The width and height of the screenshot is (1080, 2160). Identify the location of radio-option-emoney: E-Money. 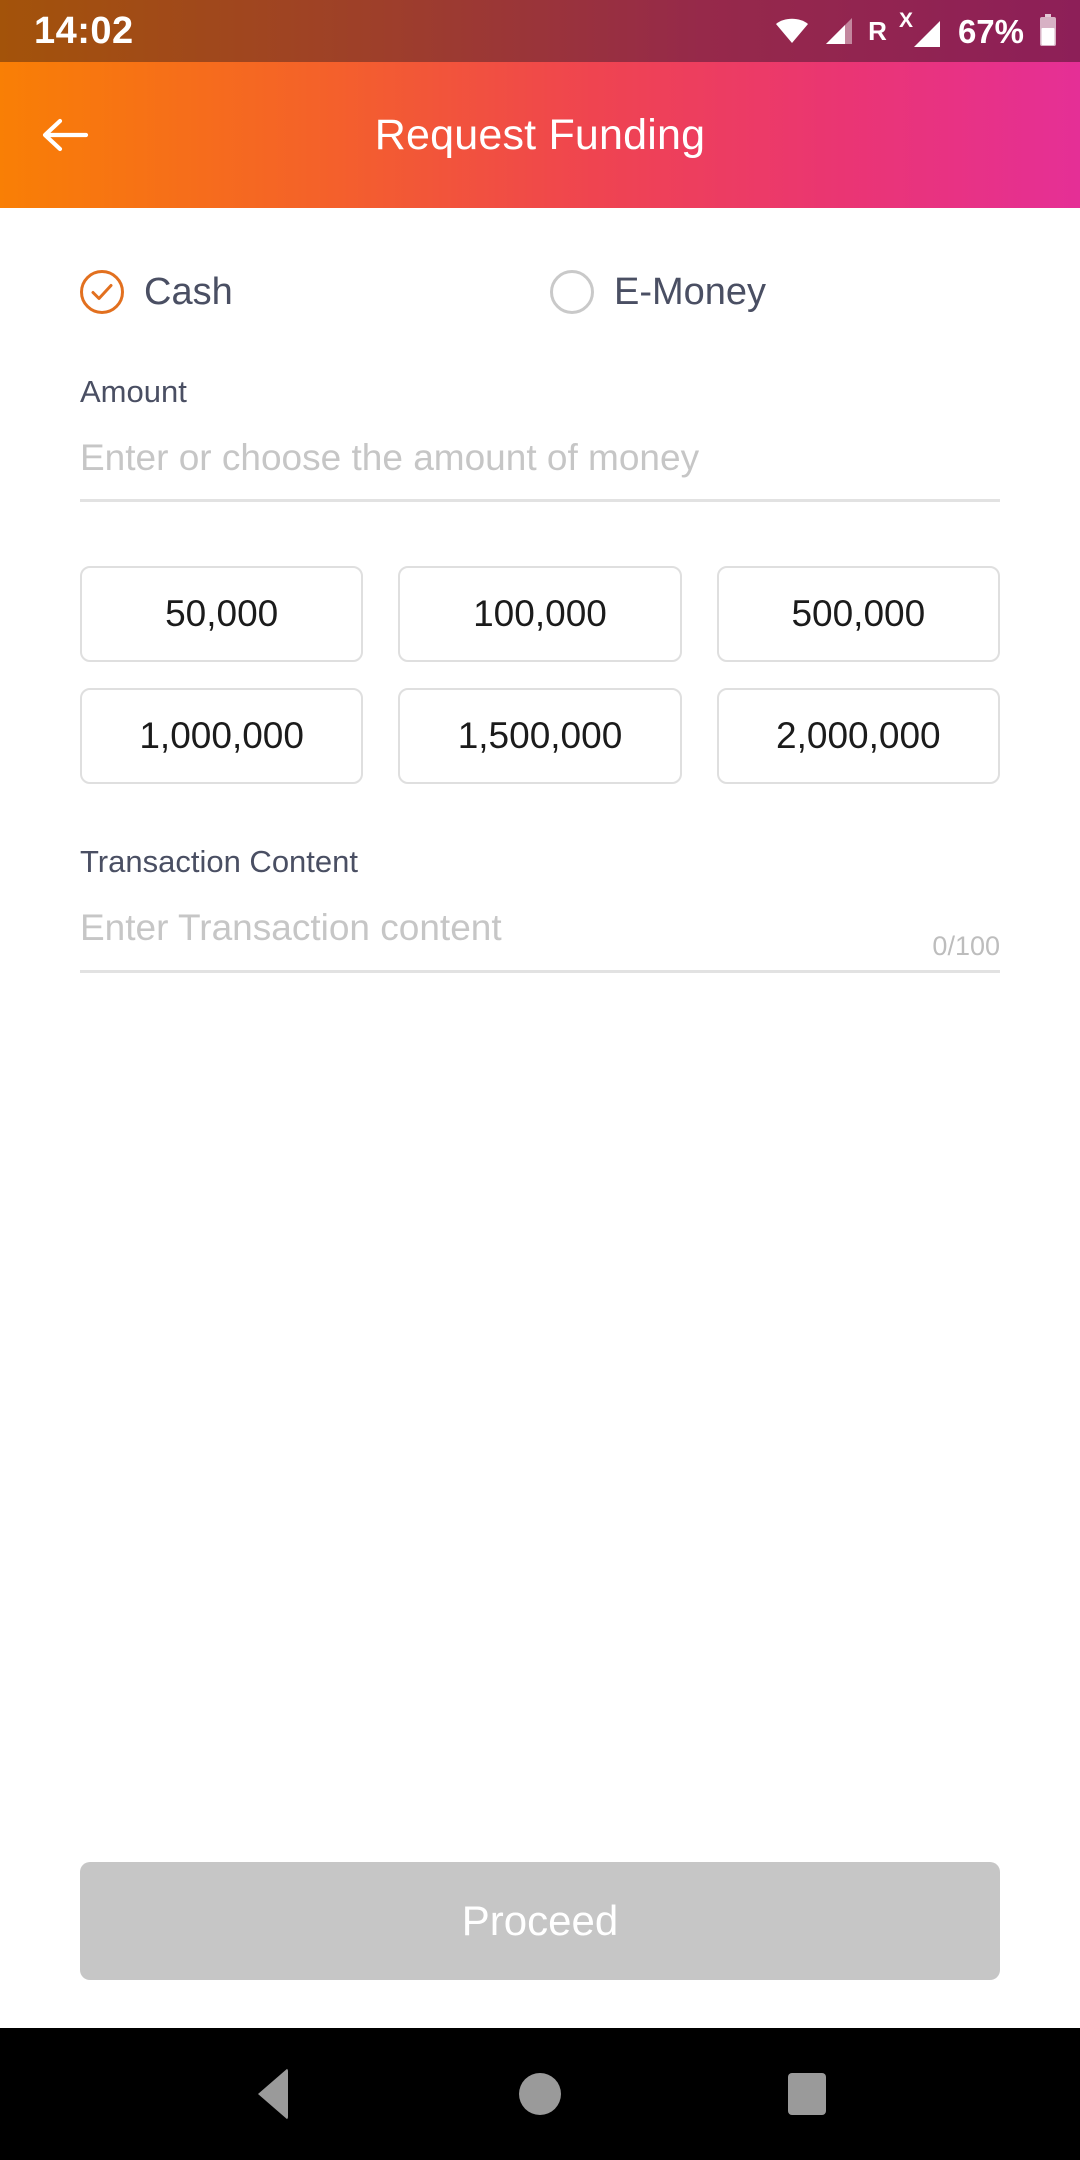
(658, 292).